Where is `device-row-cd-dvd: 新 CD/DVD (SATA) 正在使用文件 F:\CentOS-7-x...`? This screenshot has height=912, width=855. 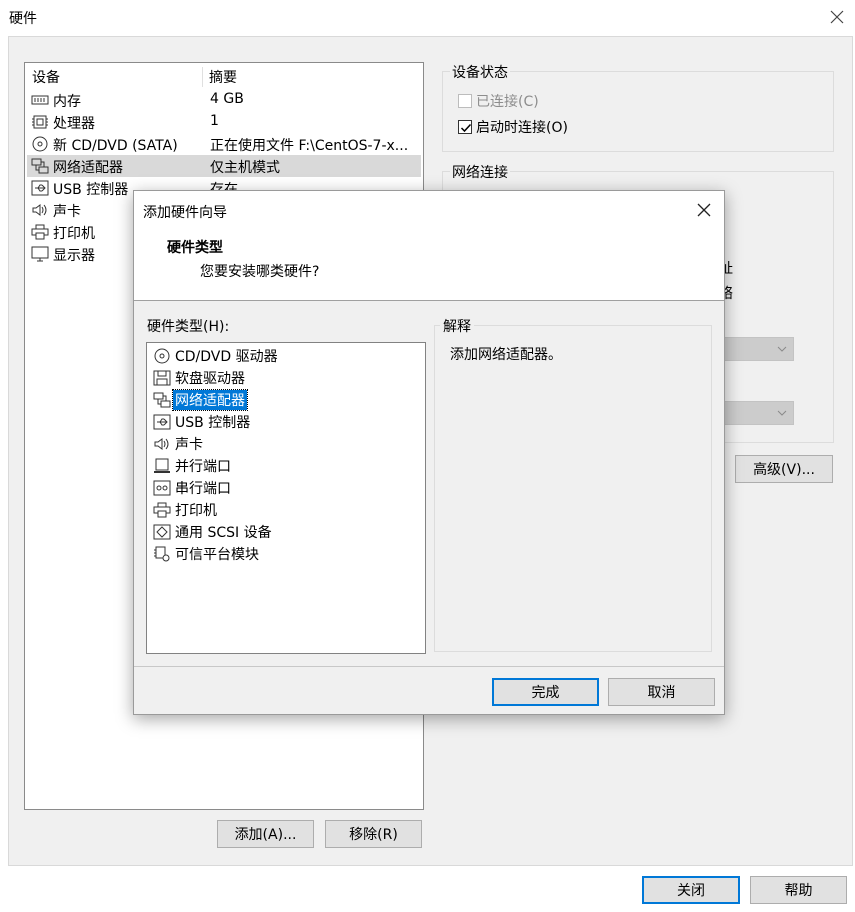
device-row-cd-dvd: 新 CD/DVD (SATA) 正在使用文件 F:\CentOS-7-x... is located at coordinates (224, 144).